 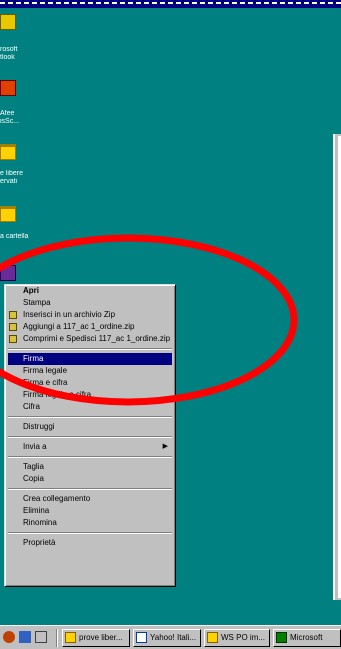 I want to click on menu-item-copy: Copia, so click(x=90, y=479).